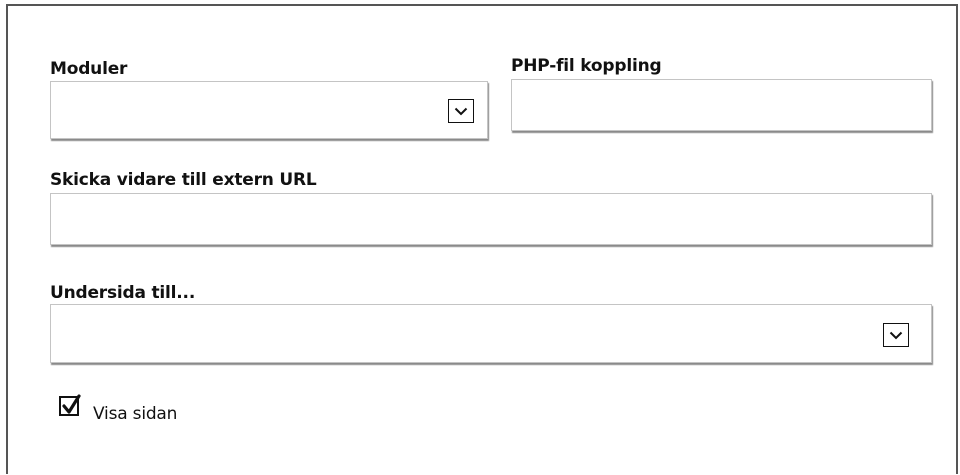  What do you see at coordinates (183, 180) in the screenshot?
I see `external-url-label: Skicka vidare till extern URL` at bounding box center [183, 180].